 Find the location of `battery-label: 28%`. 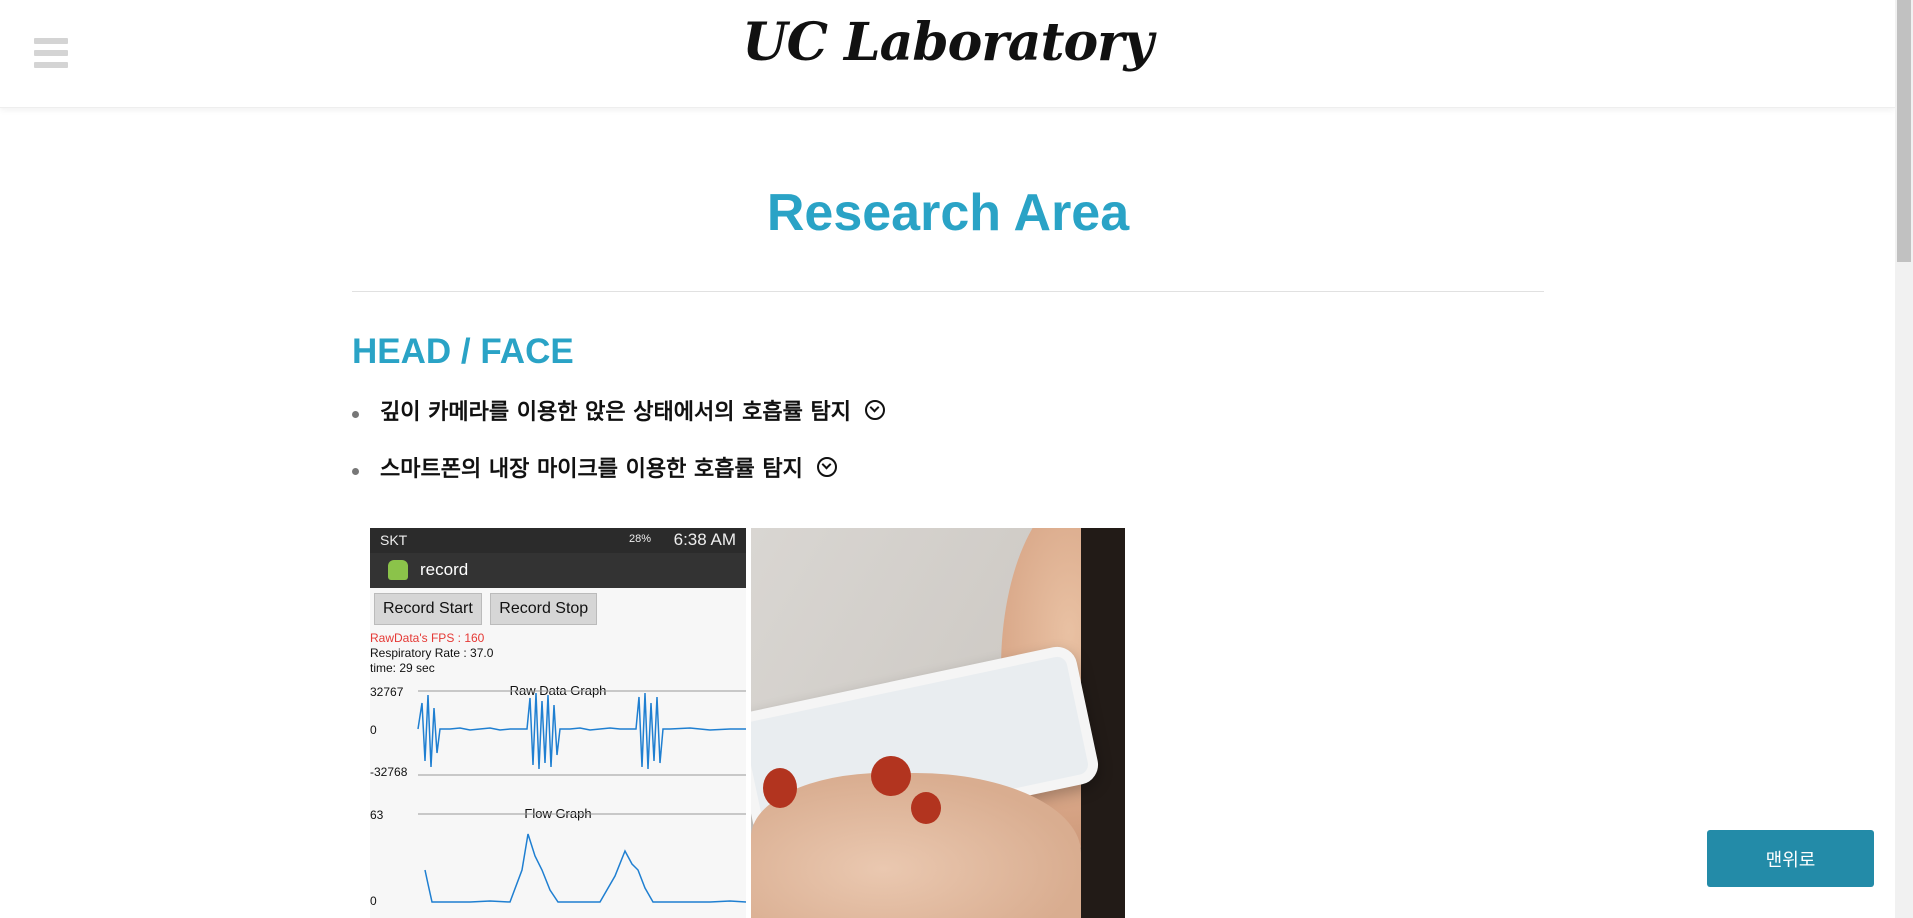

battery-label: 28% is located at coordinates (639, 539).